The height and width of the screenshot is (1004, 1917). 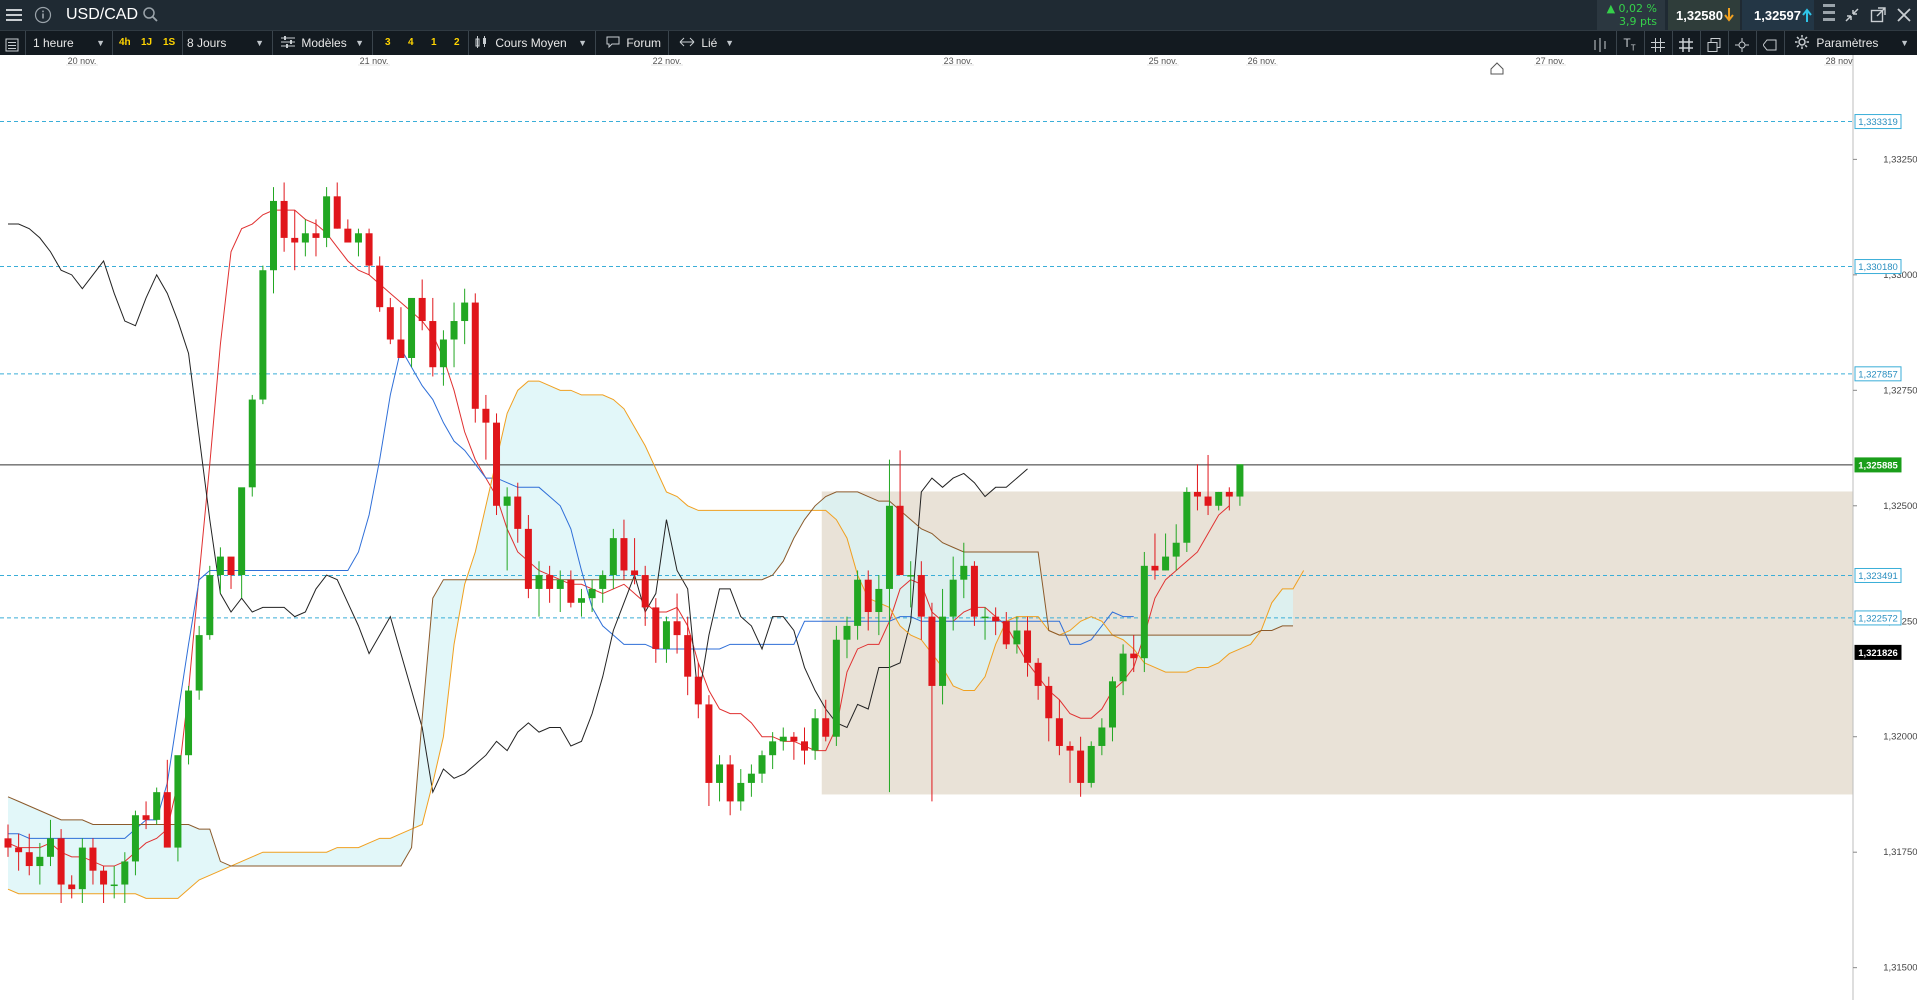 What do you see at coordinates (1704, 15) in the screenshot?
I see `bid-price-button: 1,32580` at bounding box center [1704, 15].